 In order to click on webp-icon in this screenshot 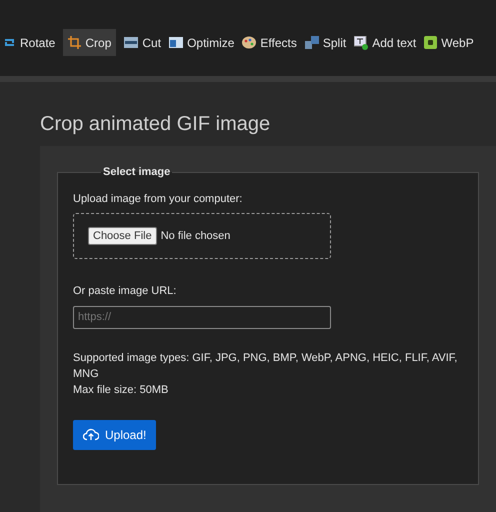, I will do `click(431, 42)`.